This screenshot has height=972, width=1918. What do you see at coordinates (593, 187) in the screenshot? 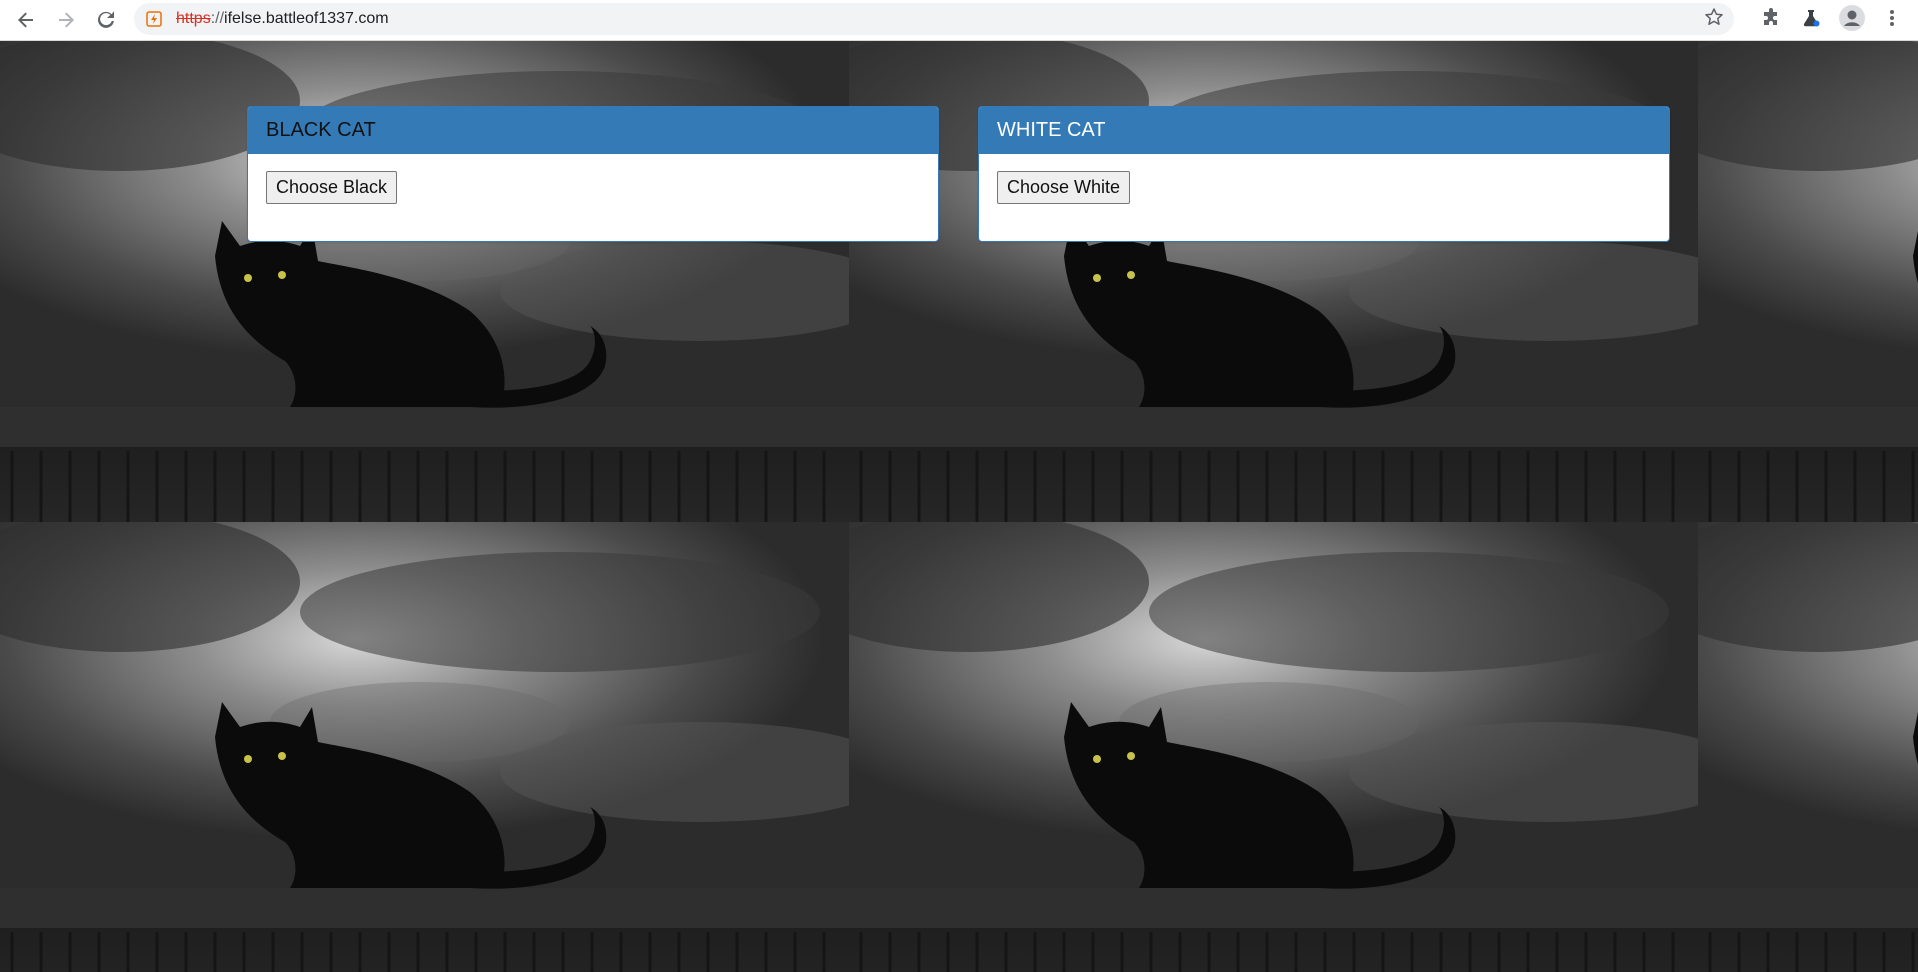
I see `panel-body: Choose Black` at bounding box center [593, 187].